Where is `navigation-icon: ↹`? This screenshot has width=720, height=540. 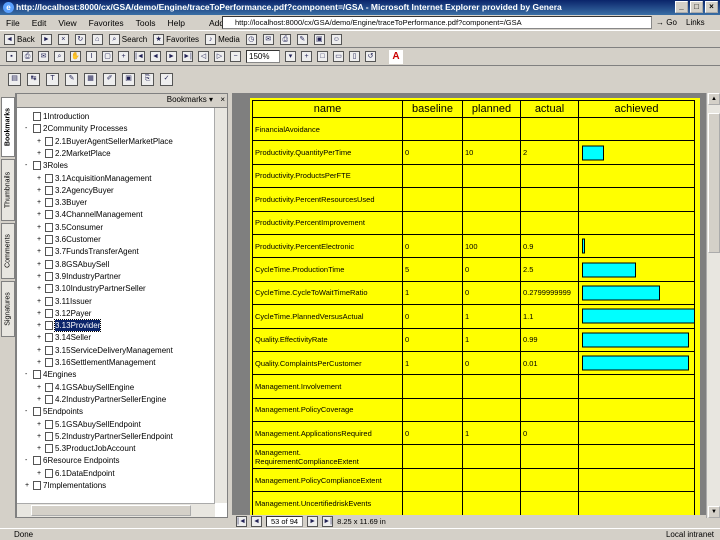 navigation-icon: ↹ is located at coordinates (33, 79).